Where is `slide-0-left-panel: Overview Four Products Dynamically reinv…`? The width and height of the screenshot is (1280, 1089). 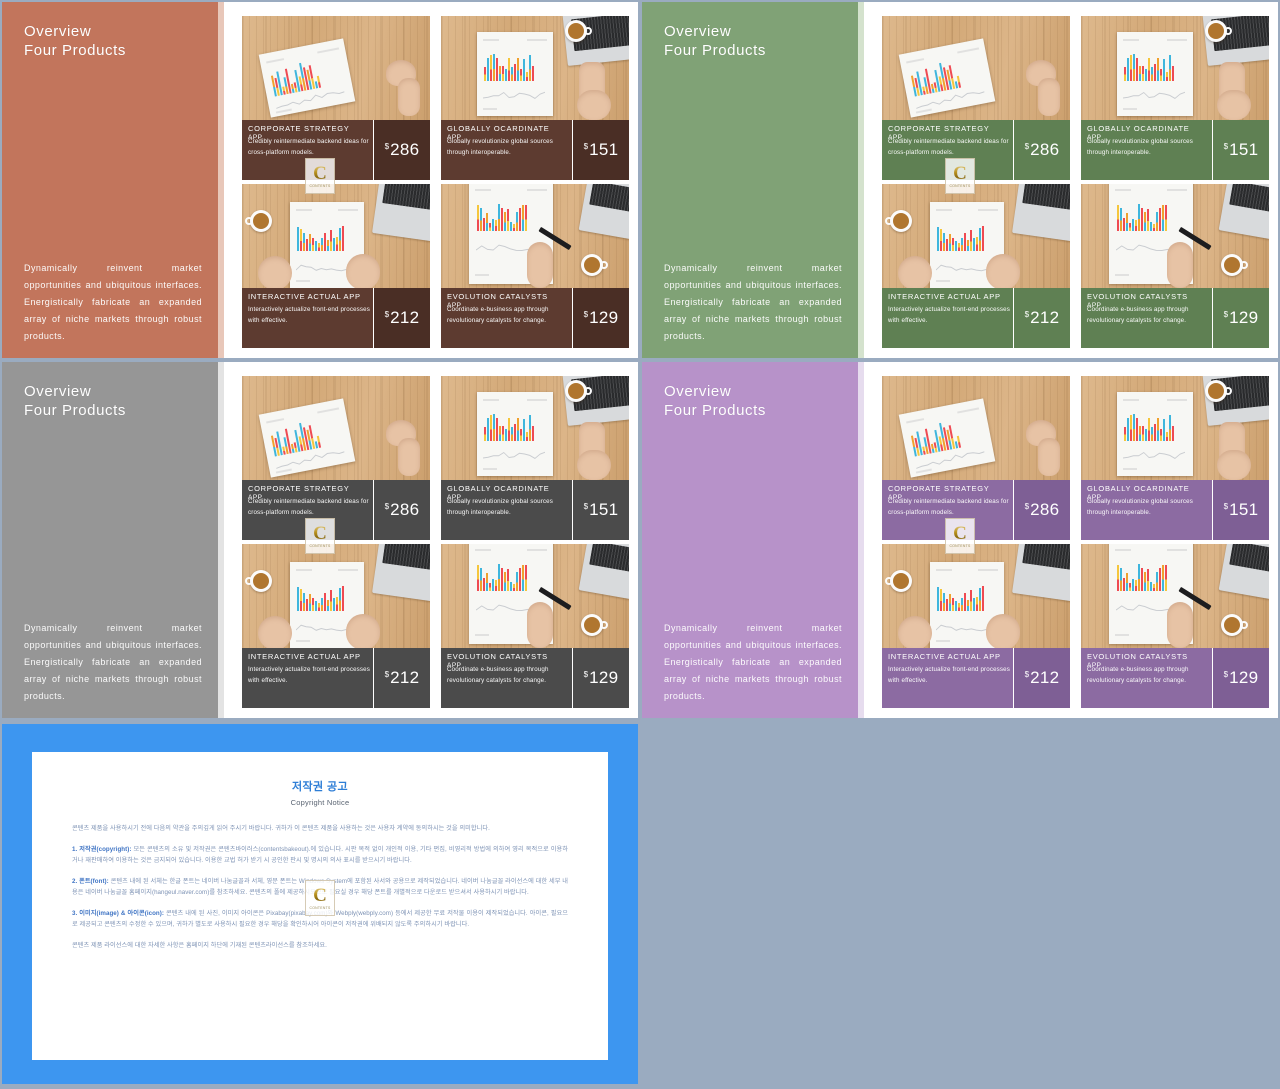 slide-0-left-panel: Overview Four Products Dynamically reinv… is located at coordinates (110, 180).